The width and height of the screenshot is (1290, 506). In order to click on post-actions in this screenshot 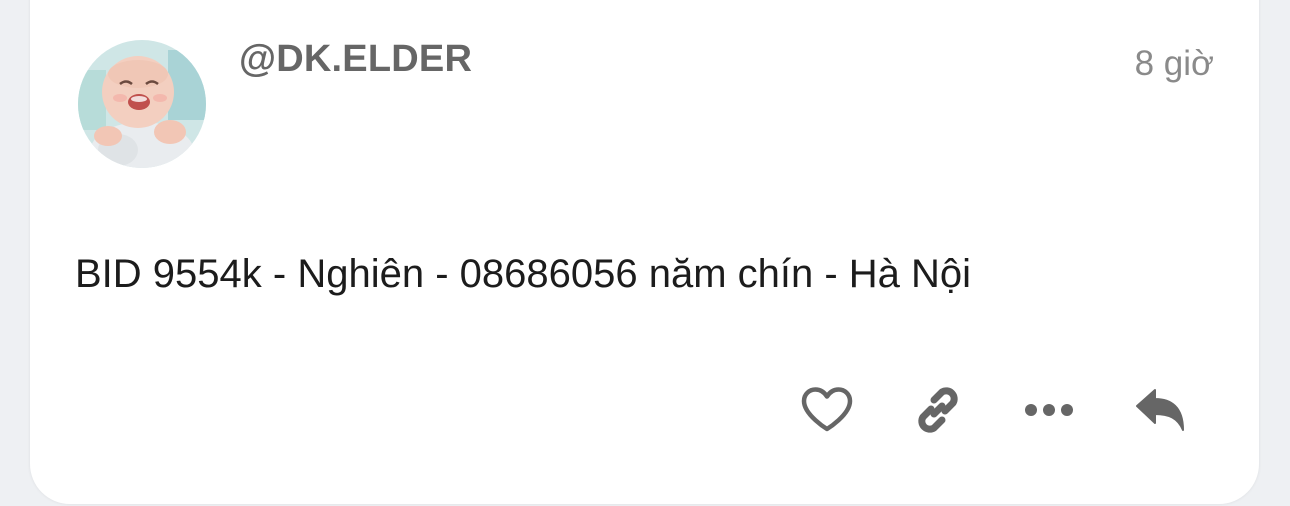, I will do `click(993, 410)`.